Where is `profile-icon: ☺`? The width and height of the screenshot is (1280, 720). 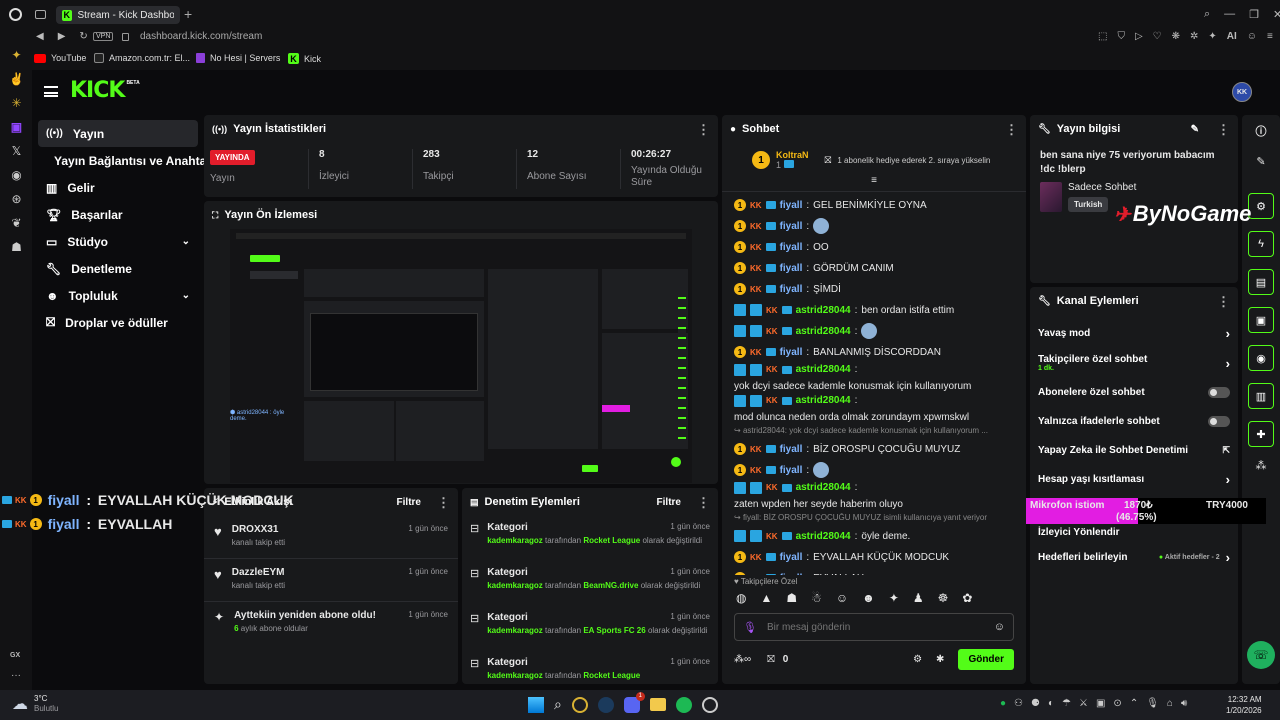 profile-icon: ☺ is located at coordinates (1252, 36).